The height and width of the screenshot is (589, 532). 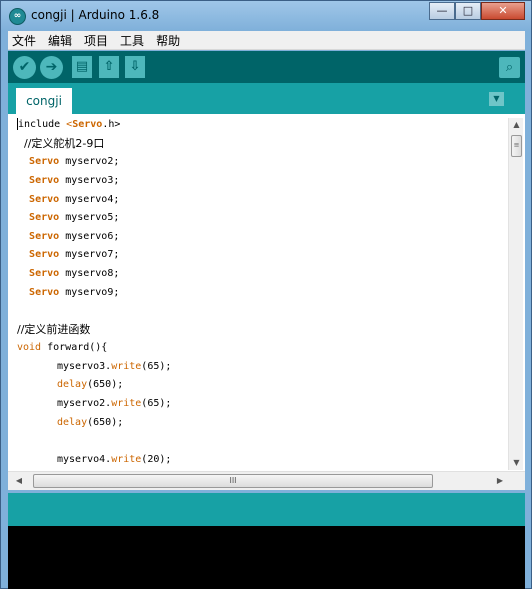 What do you see at coordinates (62, 347) in the screenshot?
I see `code-line: void forward(){` at bounding box center [62, 347].